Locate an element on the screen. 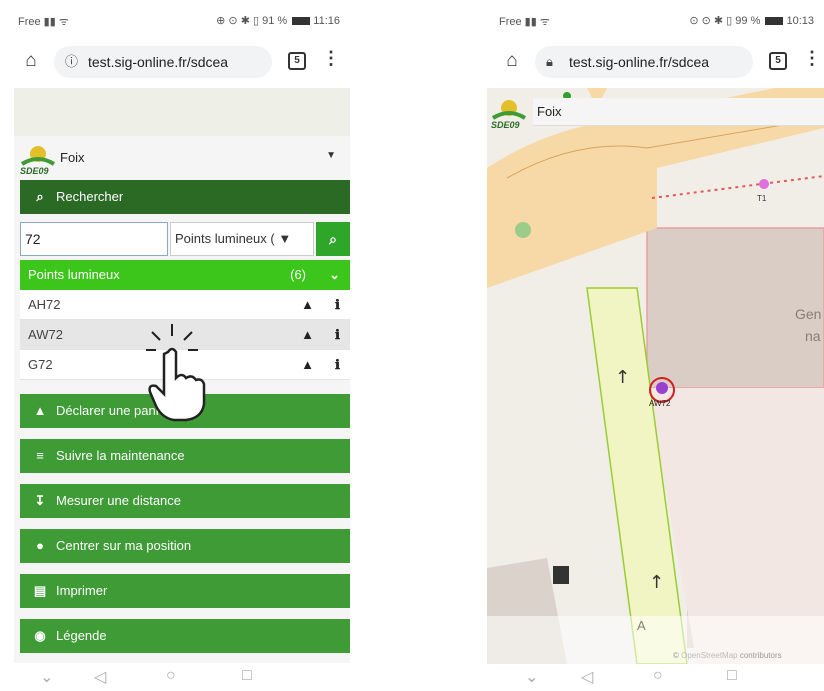 The width and height of the screenshot is (824, 691). print-button: ▤ Imprimer is located at coordinates (185, 591).